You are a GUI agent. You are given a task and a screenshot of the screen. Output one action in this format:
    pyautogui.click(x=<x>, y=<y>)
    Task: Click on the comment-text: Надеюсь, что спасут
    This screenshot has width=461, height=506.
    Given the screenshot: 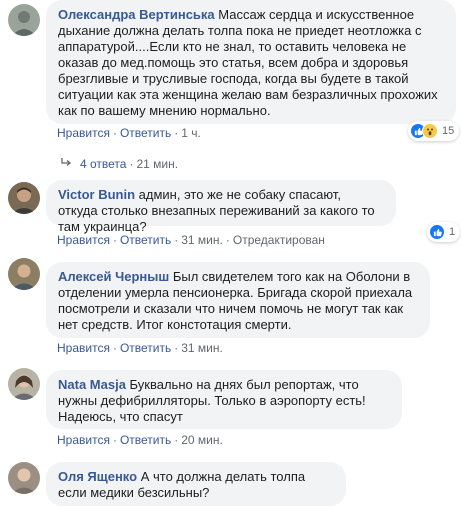 What is the action you would take?
    pyautogui.click(x=120, y=416)
    